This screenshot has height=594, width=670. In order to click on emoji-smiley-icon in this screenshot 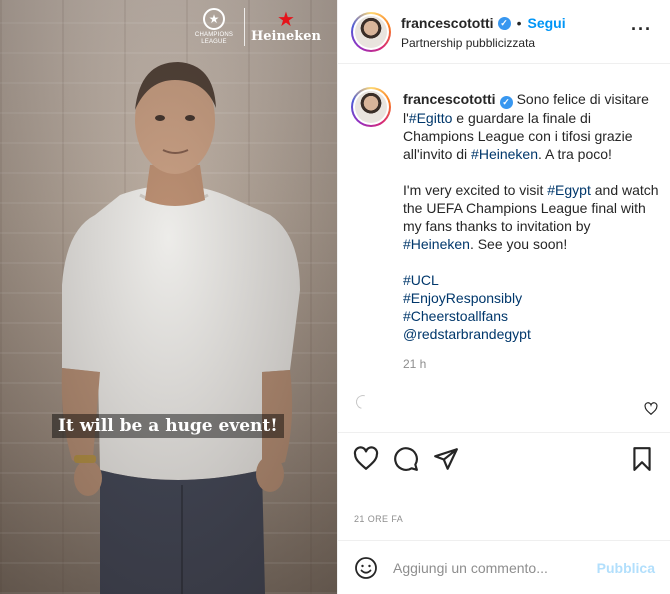, I will do `click(366, 568)`.